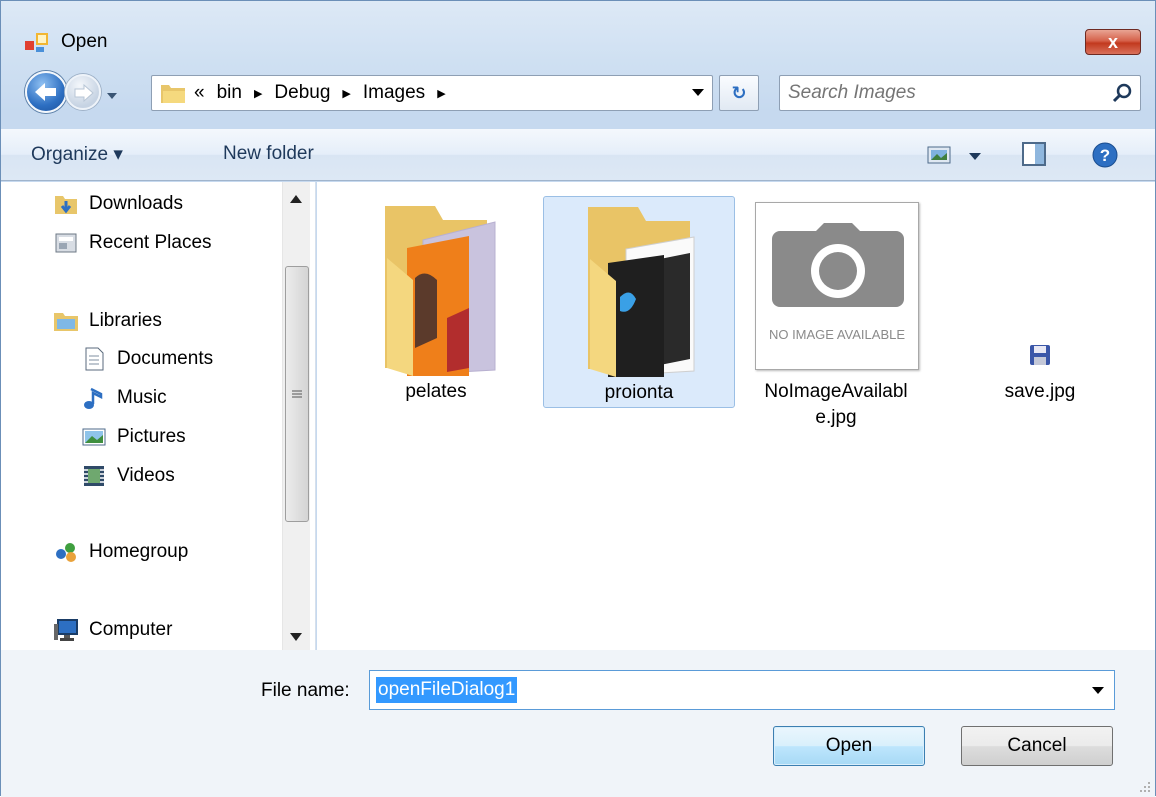 The image size is (1156, 797). What do you see at coordinates (394, 93) in the screenshot?
I see `breadcrumb-images: Images` at bounding box center [394, 93].